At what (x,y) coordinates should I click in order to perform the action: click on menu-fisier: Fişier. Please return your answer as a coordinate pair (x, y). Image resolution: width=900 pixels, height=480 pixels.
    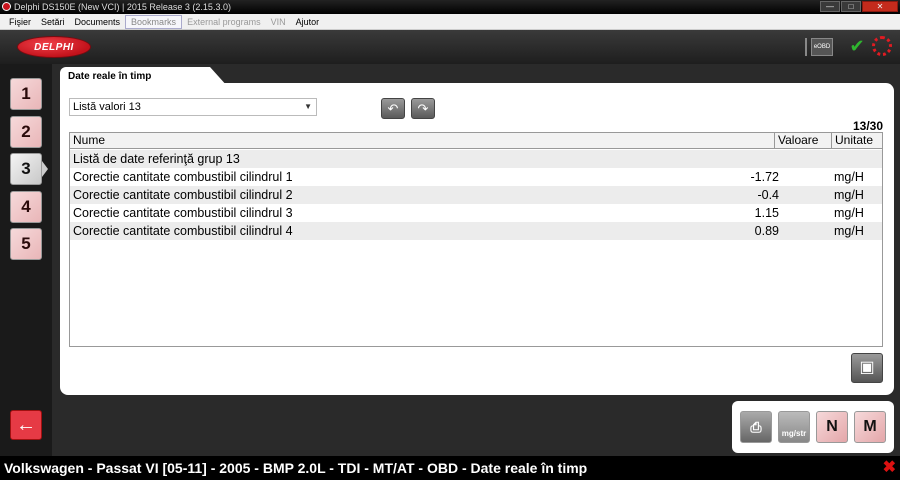
    Looking at the image, I should click on (20, 22).